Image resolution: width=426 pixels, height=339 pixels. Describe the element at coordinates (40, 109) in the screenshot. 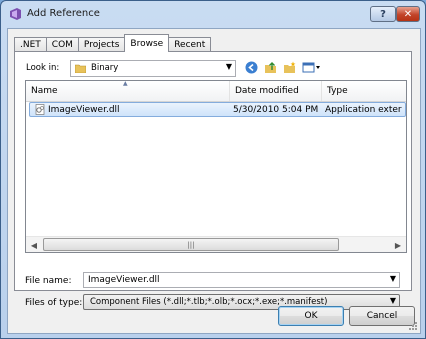

I see `dll-file-icon` at that location.